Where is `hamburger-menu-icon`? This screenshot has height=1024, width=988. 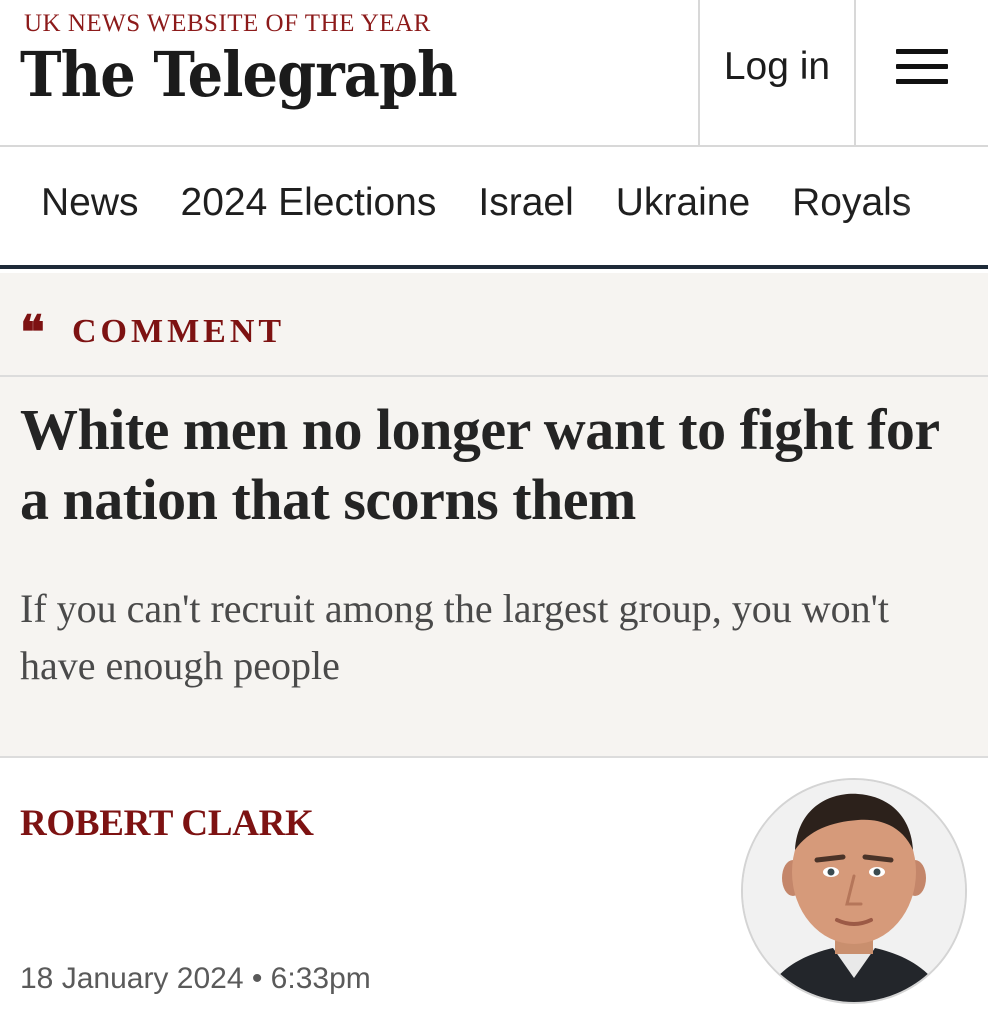
hamburger-menu-icon is located at coordinates (922, 66).